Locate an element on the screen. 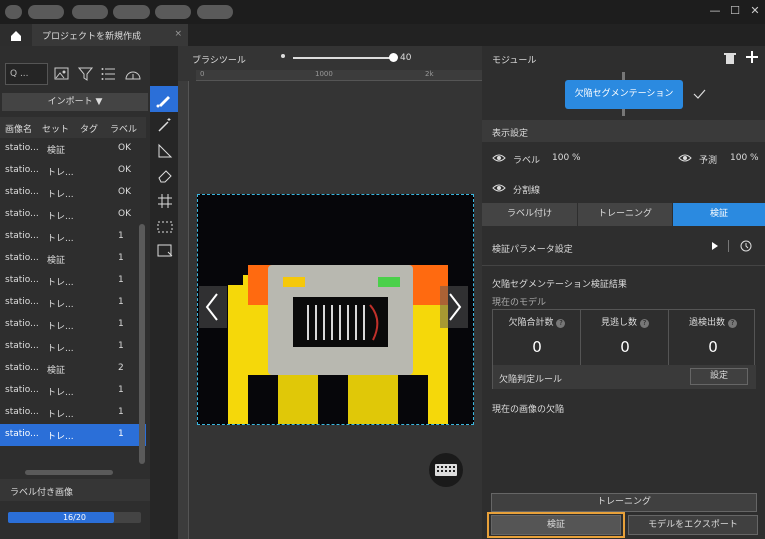  label-opacity: 100 % is located at coordinates (566, 158).